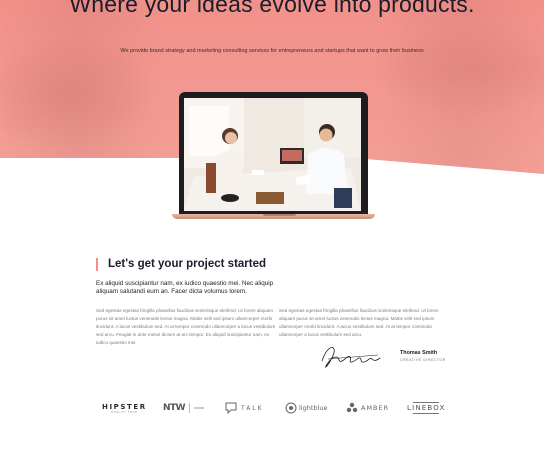 The image size is (544, 450). I want to click on logo-lightblue: lightblue, so click(306, 408).